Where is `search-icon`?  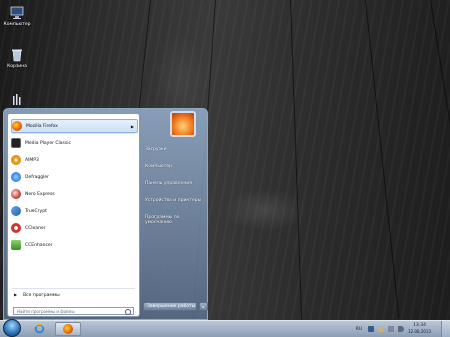
search-icon is located at coordinates (128, 312).